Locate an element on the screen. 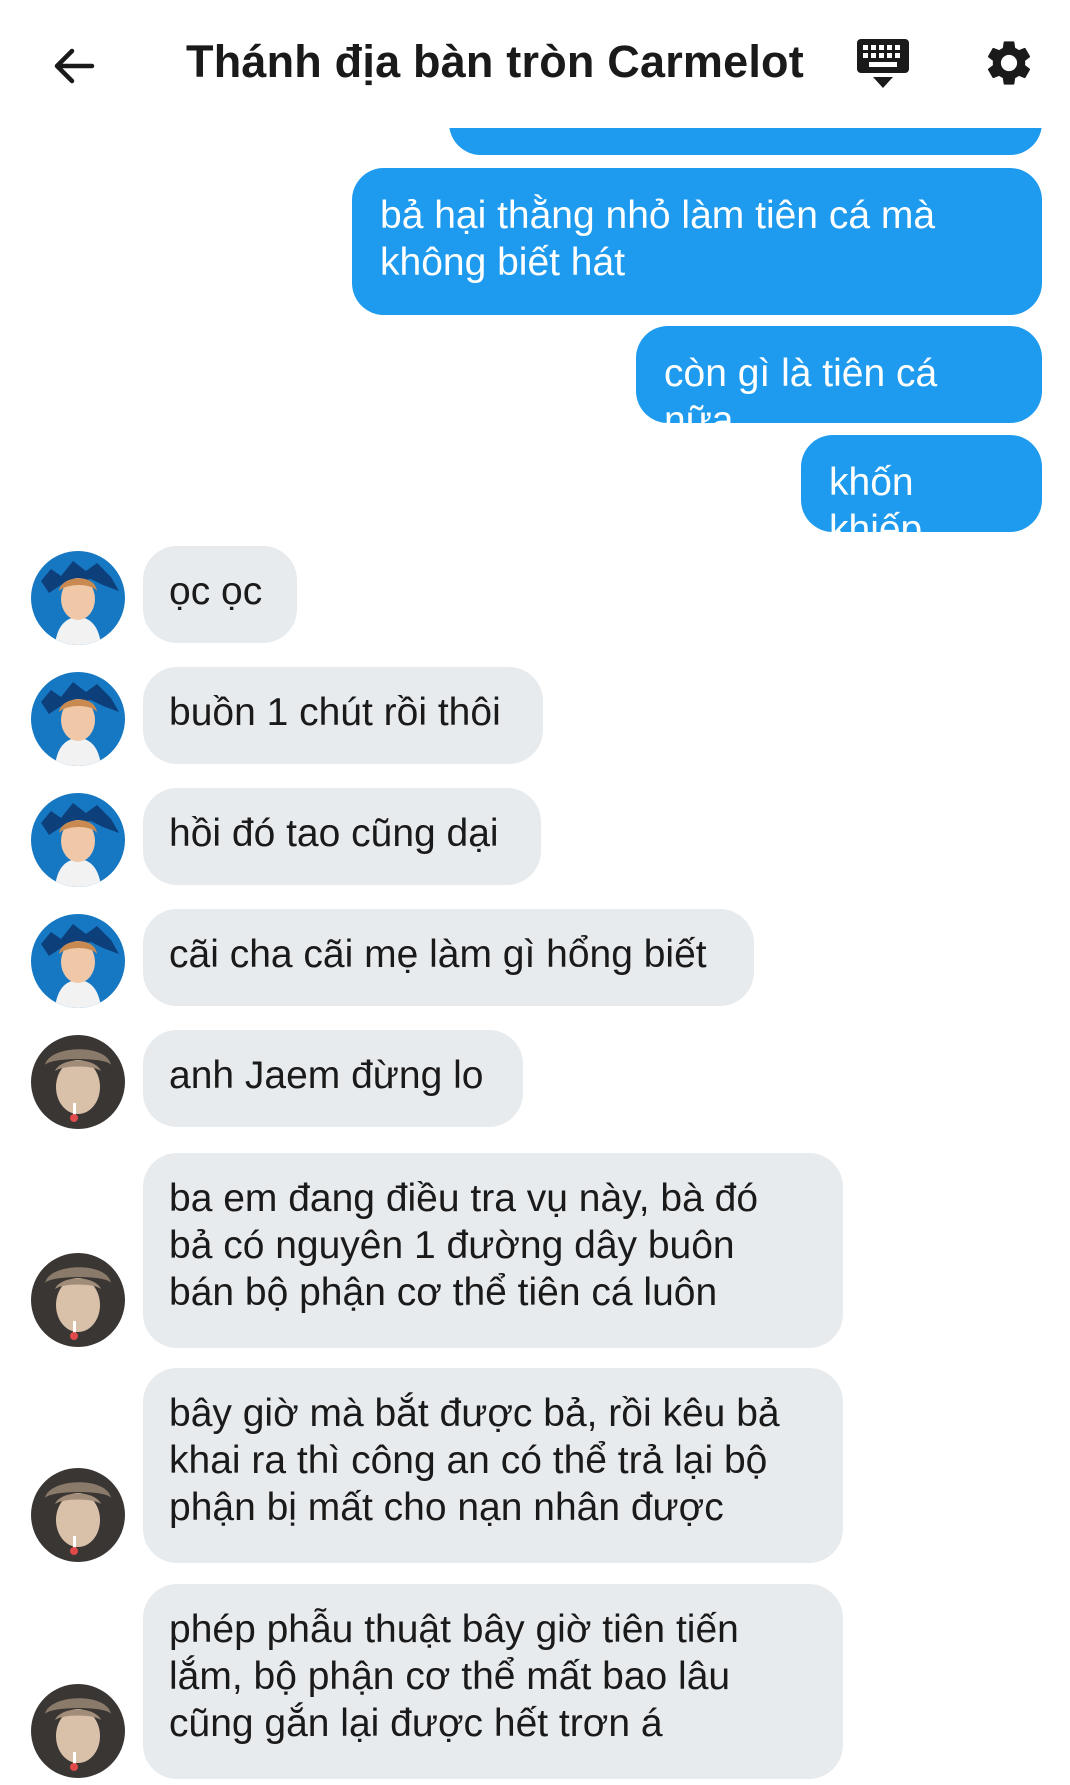  keyboard-button is located at coordinates (883, 64).